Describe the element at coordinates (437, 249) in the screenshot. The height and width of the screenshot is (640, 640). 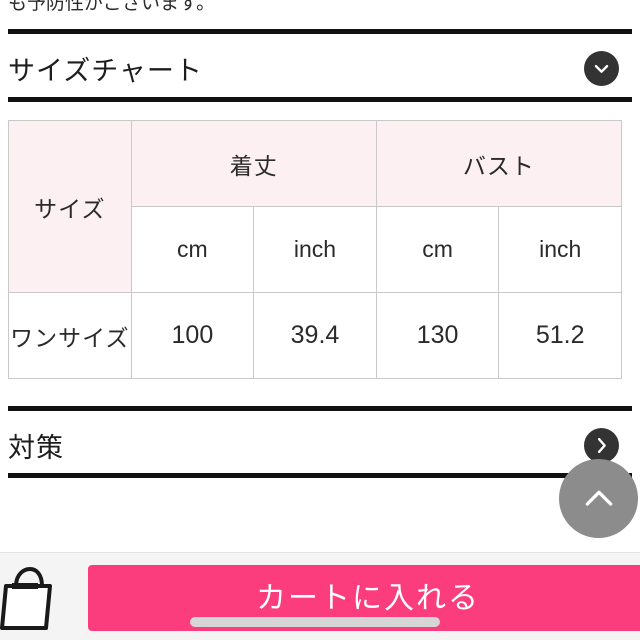
I see `header-unit-bust-cm: cm` at that location.